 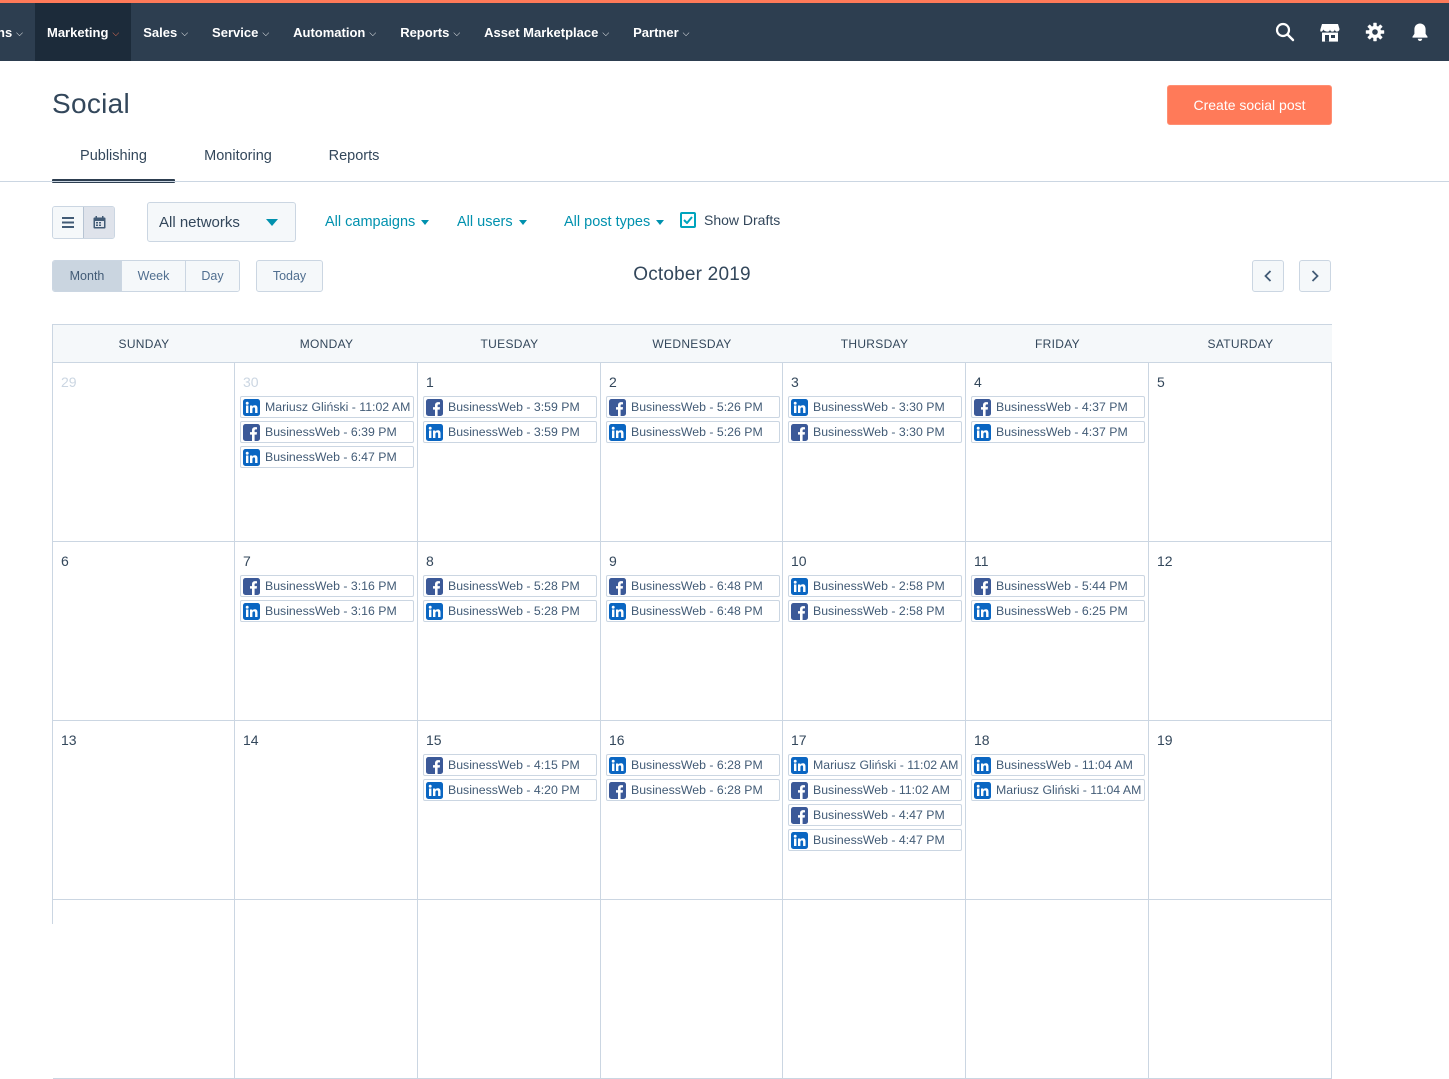 I want to click on tab-monitoring: Monitoring, so click(x=238, y=161).